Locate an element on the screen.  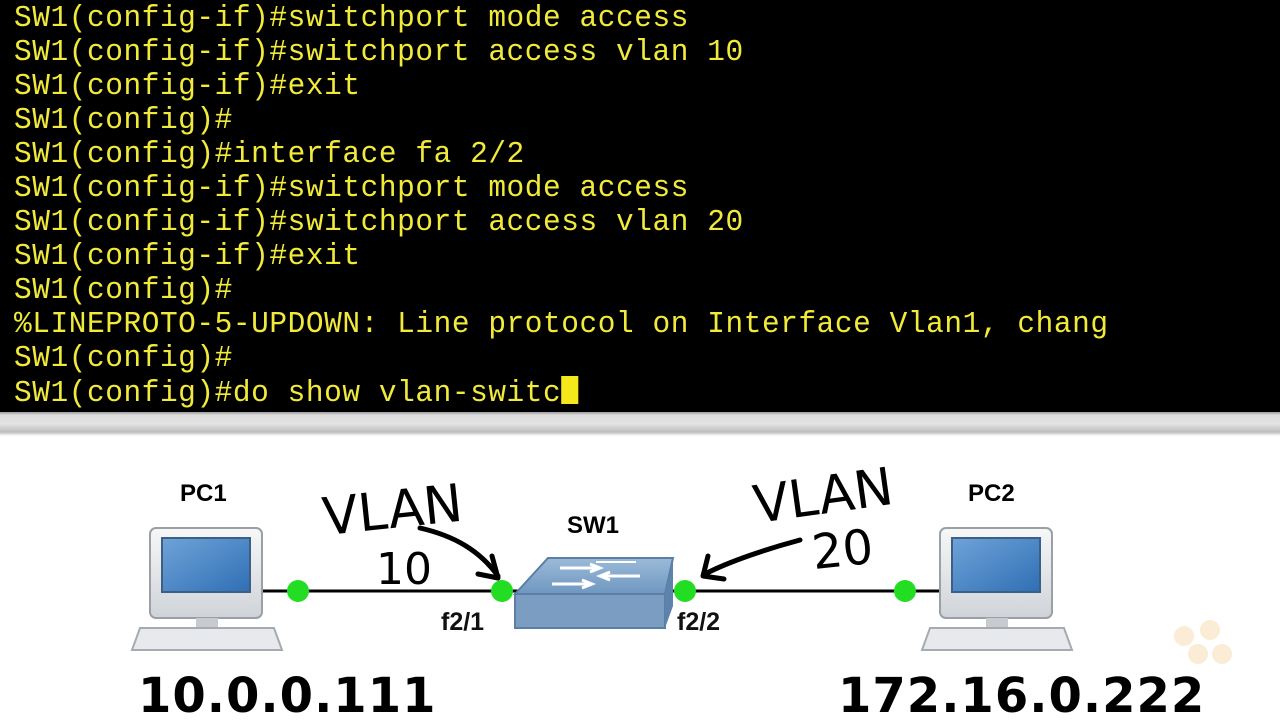
terminal-line: SW1(config-if)#switchport access vlan 20 is located at coordinates (379, 222).